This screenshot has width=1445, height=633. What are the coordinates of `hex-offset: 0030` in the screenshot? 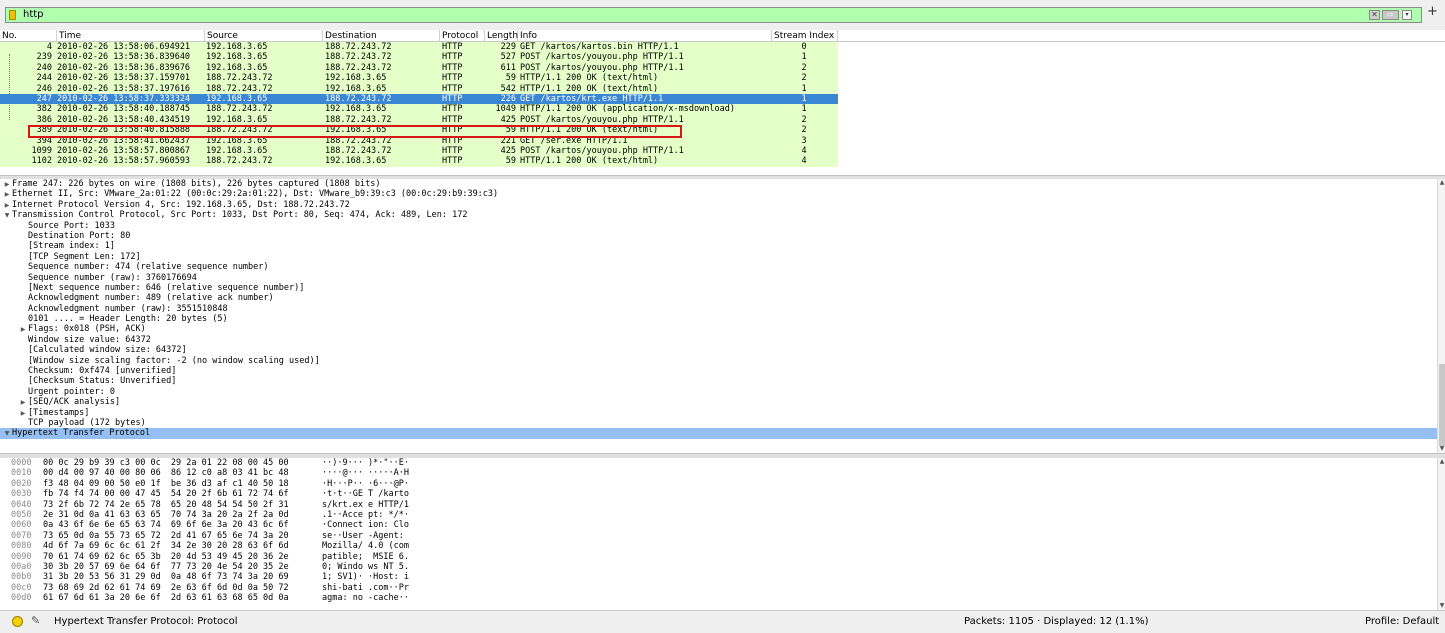 It's located at (21, 494).